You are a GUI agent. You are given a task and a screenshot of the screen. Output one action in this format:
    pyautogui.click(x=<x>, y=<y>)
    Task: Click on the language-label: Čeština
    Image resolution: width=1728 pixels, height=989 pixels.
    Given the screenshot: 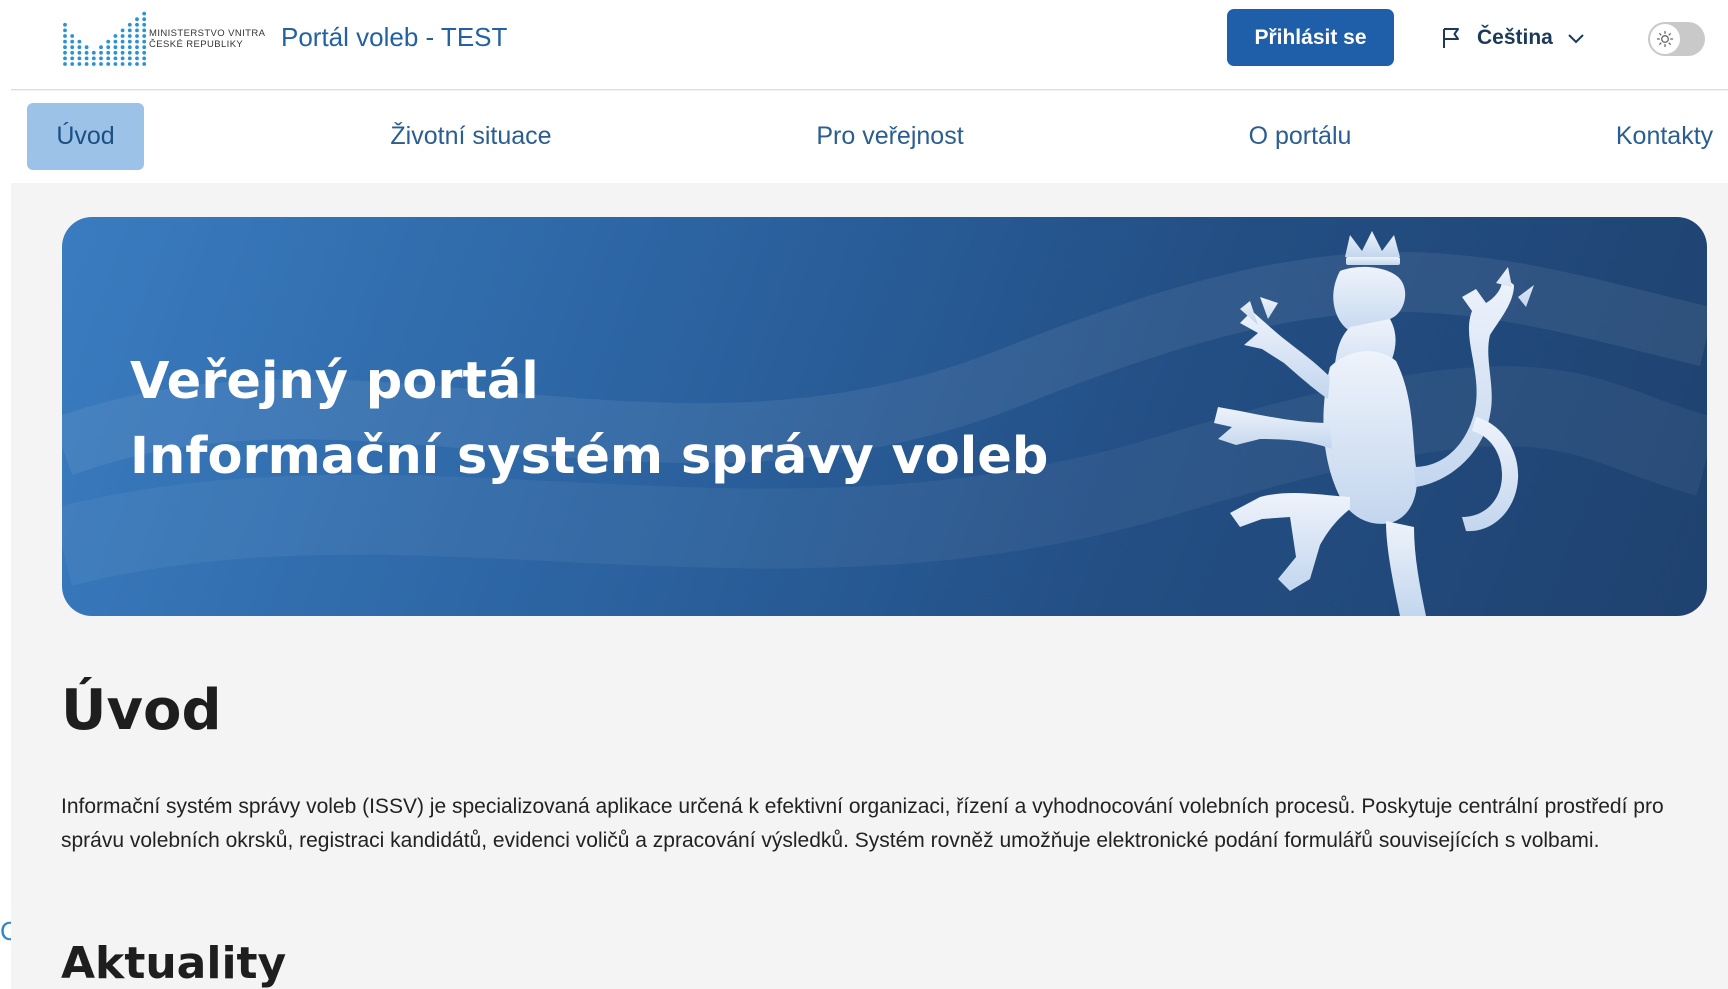 What is the action you would take?
    pyautogui.click(x=1515, y=37)
    